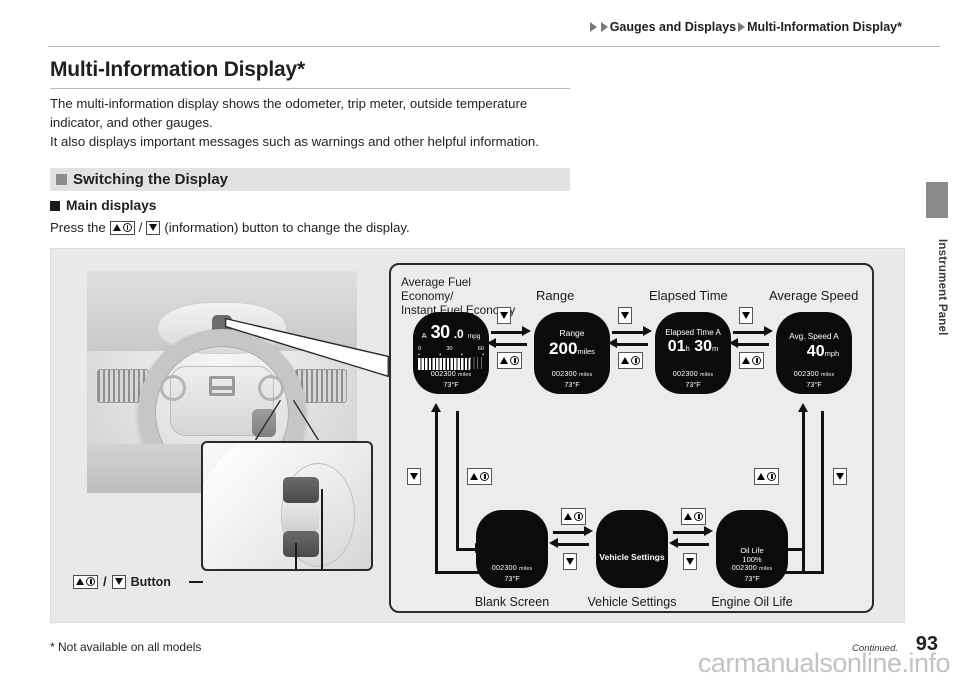 This screenshot has width=960, height=679. I want to click on inset-leader-line-up, so click(322, 529).